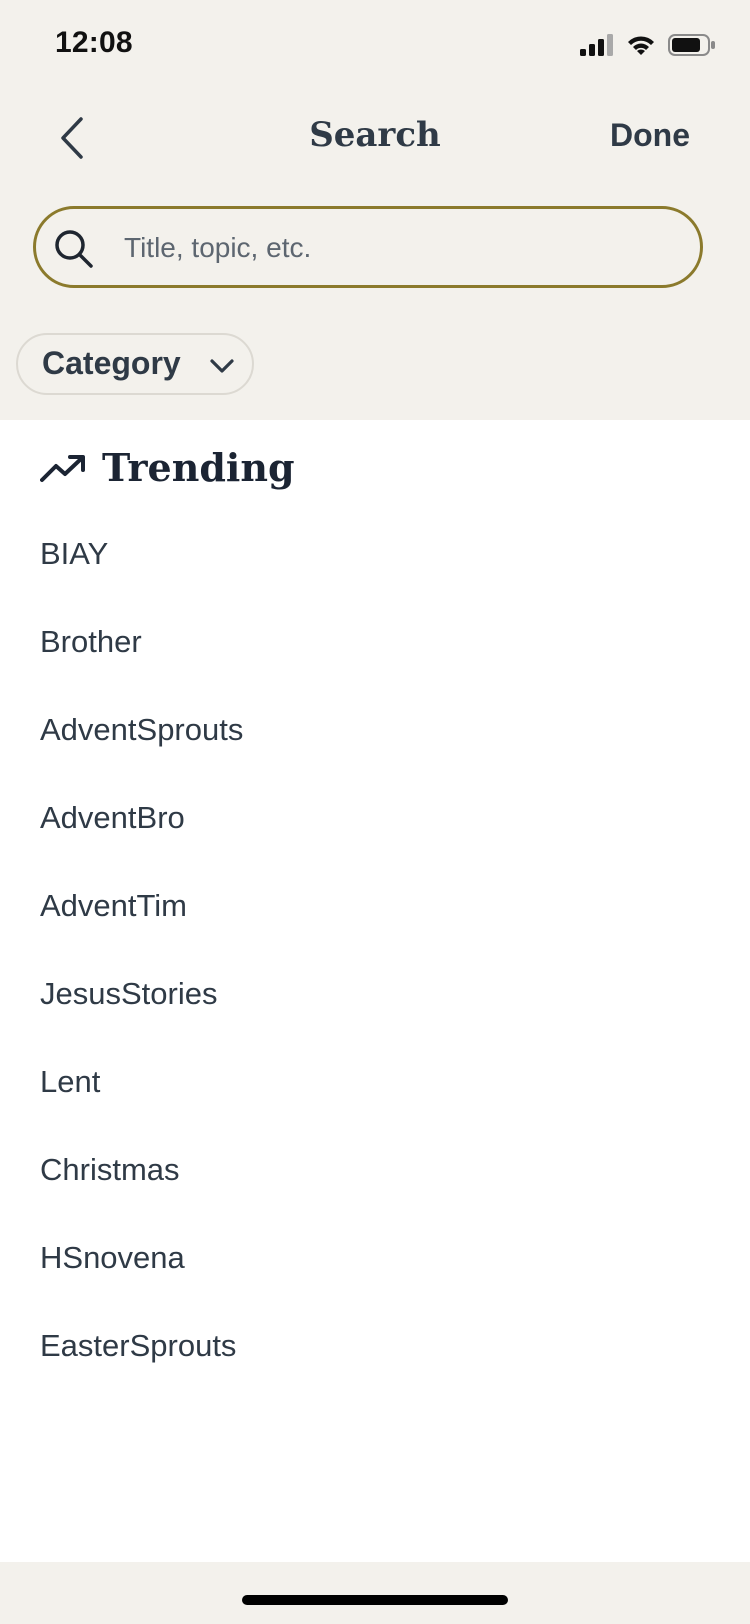  Describe the element at coordinates (596, 45) in the screenshot. I see `signal-icon` at that location.